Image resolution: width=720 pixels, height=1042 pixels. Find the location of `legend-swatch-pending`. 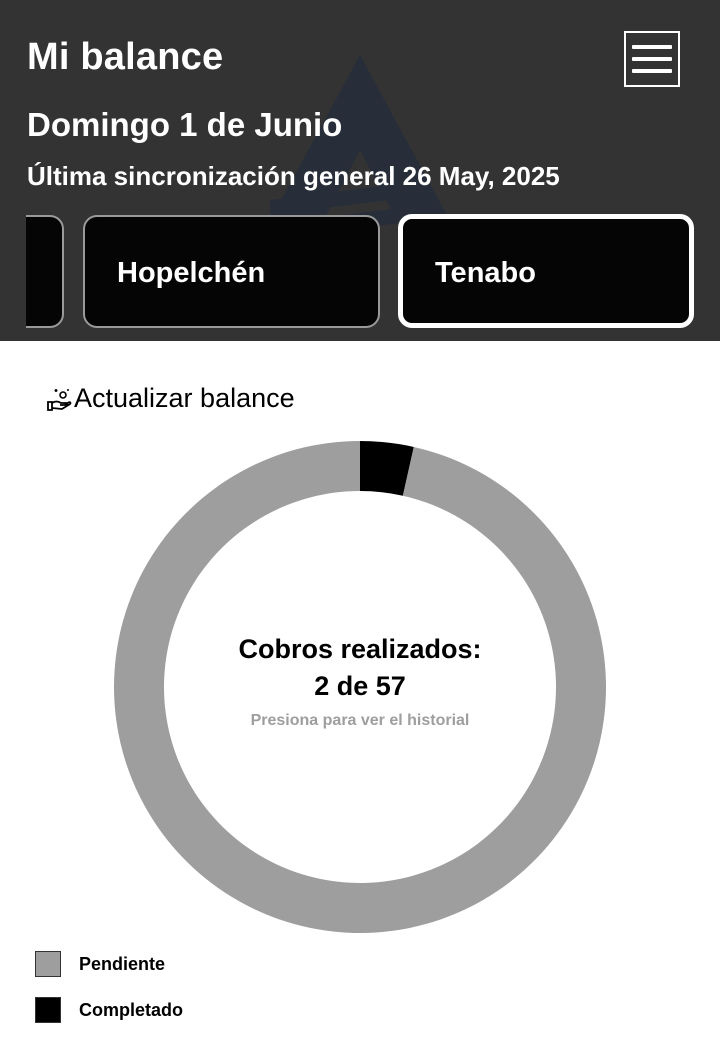

legend-swatch-pending is located at coordinates (48, 964).